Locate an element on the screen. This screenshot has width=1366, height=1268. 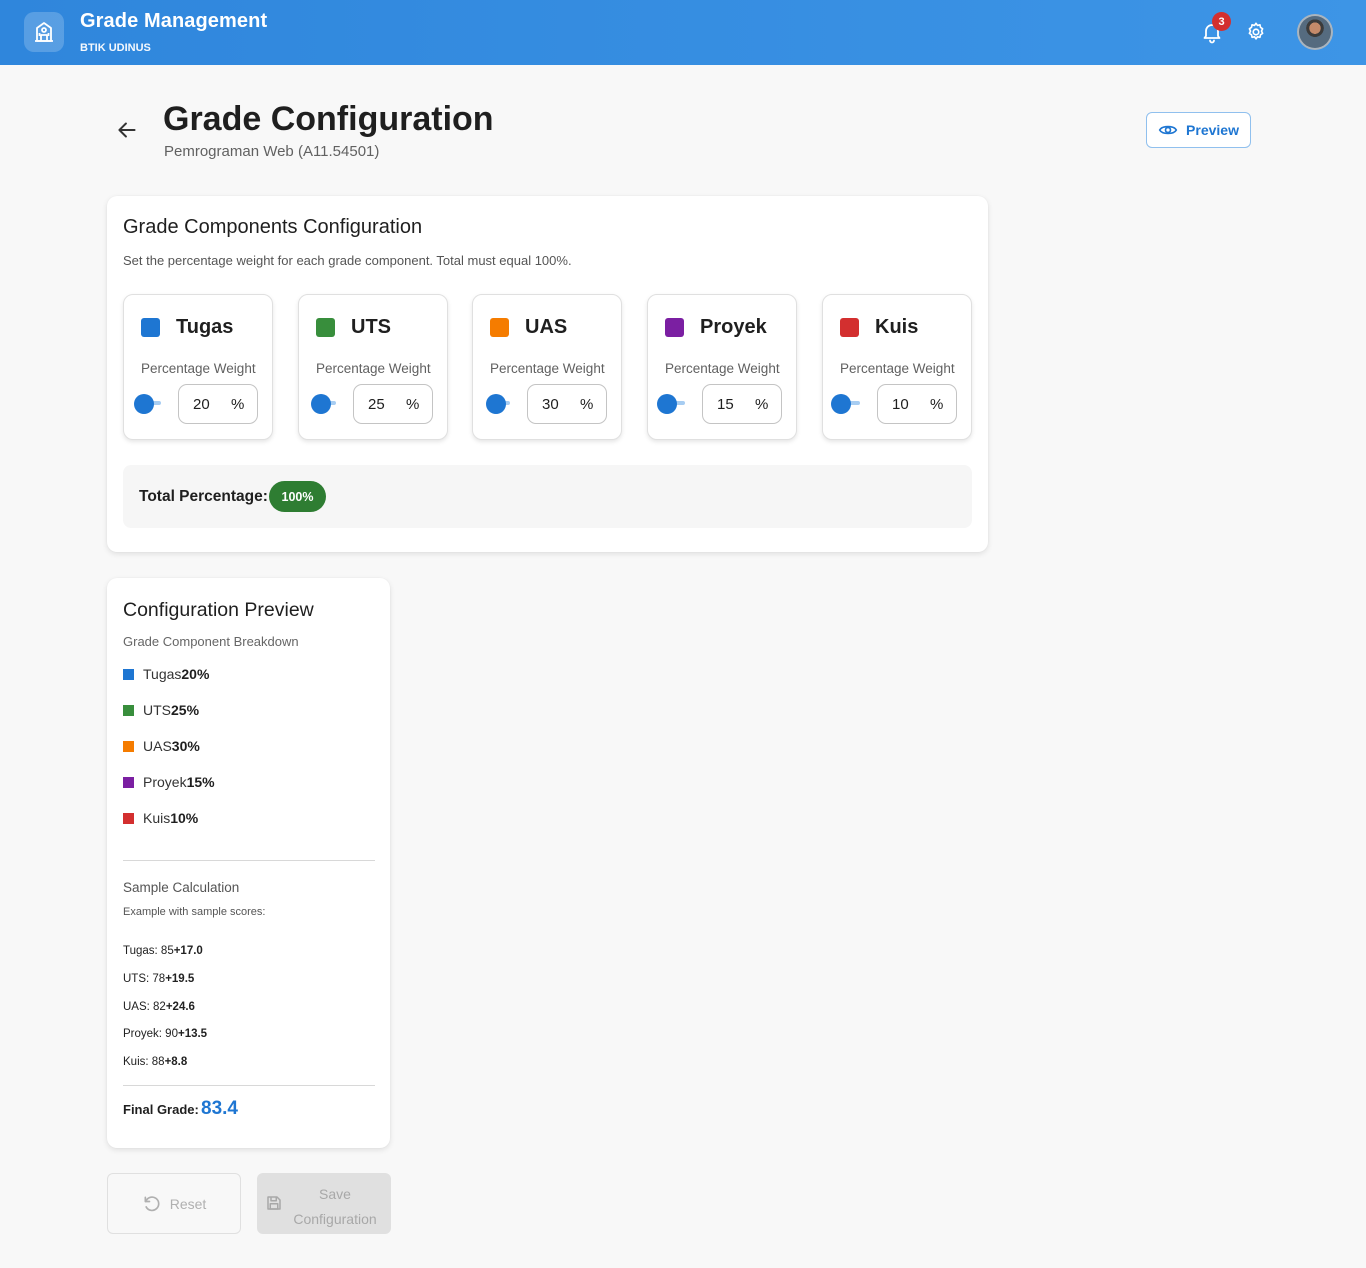
component-card-uas: UAS Percentage Weight 30 % is located at coordinates (547, 367).